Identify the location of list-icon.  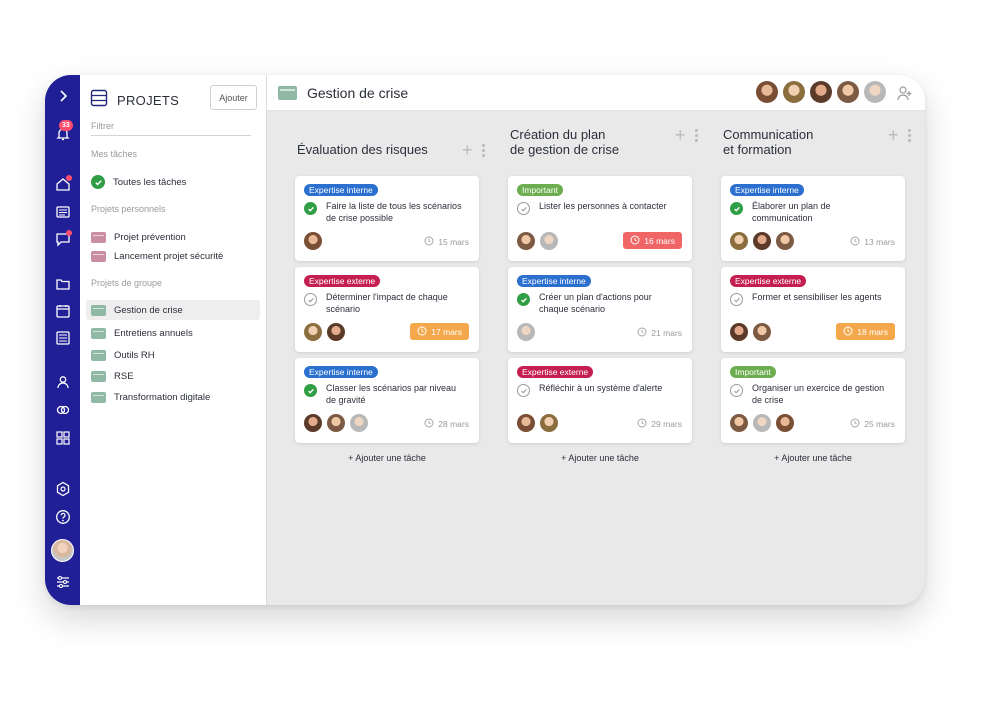
(63, 212).